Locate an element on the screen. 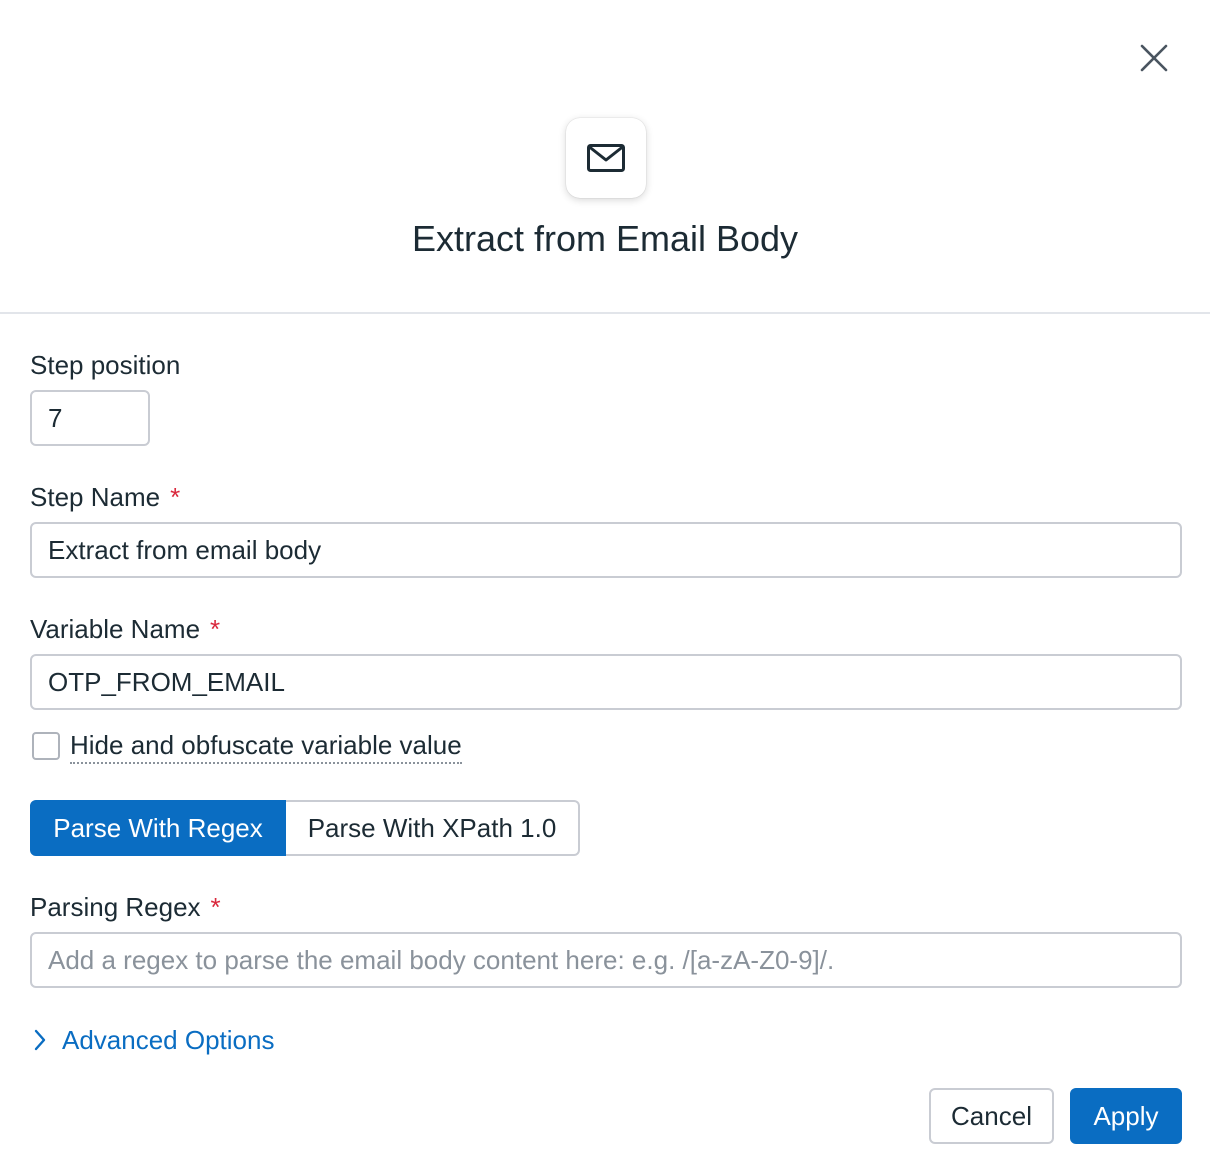  apply-button: Apply is located at coordinates (1126, 1116).